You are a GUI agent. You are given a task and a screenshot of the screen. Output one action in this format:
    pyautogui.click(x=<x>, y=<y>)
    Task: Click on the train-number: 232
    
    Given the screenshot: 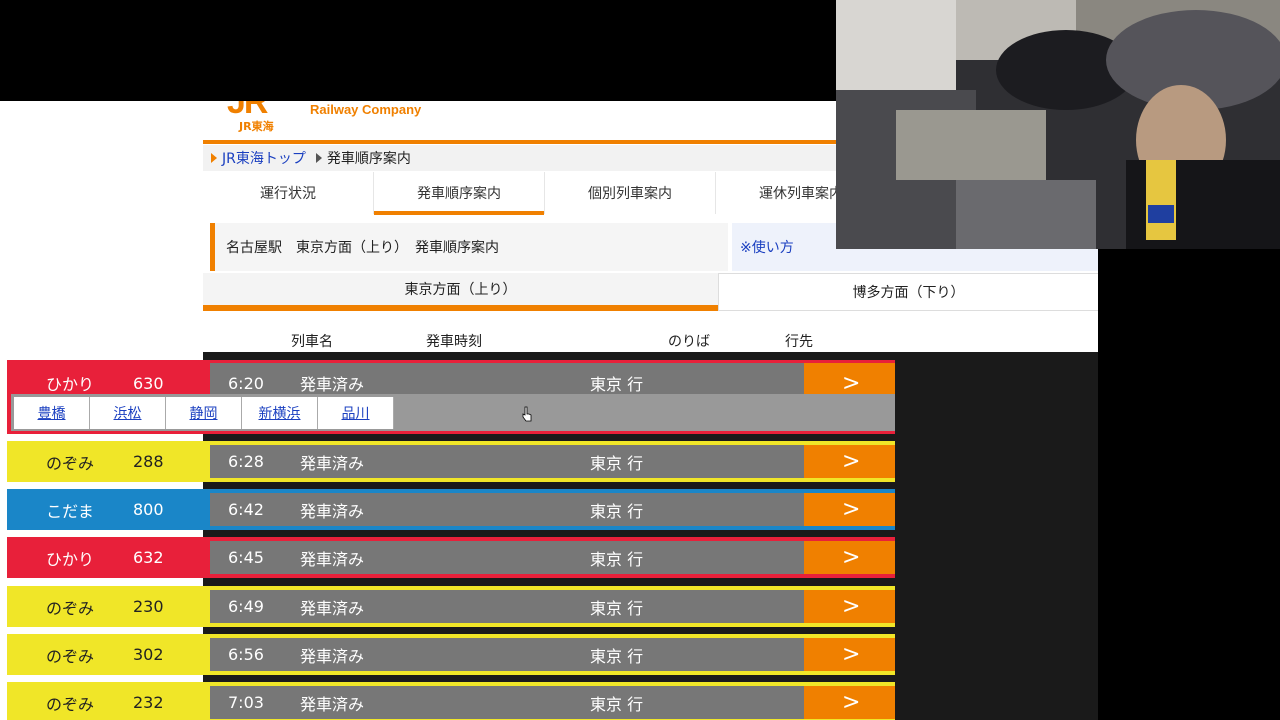 What is the action you would take?
    pyautogui.click(x=148, y=702)
    